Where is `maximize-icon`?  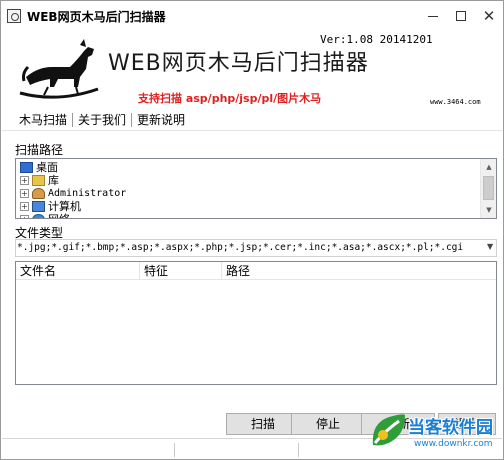 maximize-icon is located at coordinates (461, 16).